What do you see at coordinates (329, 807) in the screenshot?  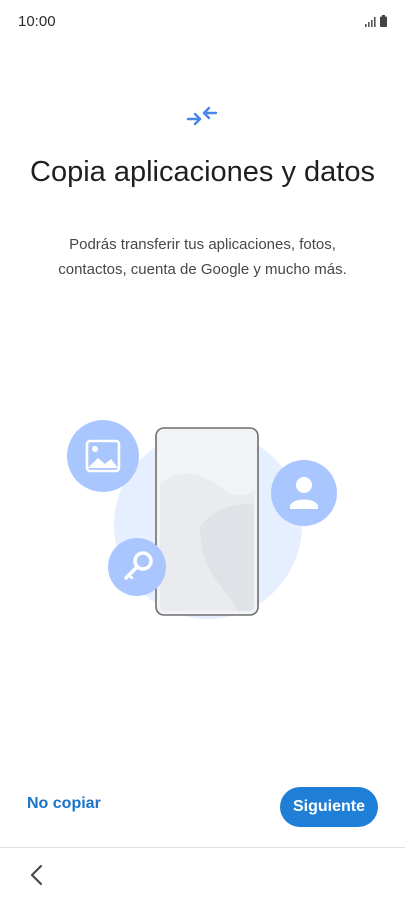 I see `next-button: Siguiente` at bounding box center [329, 807].